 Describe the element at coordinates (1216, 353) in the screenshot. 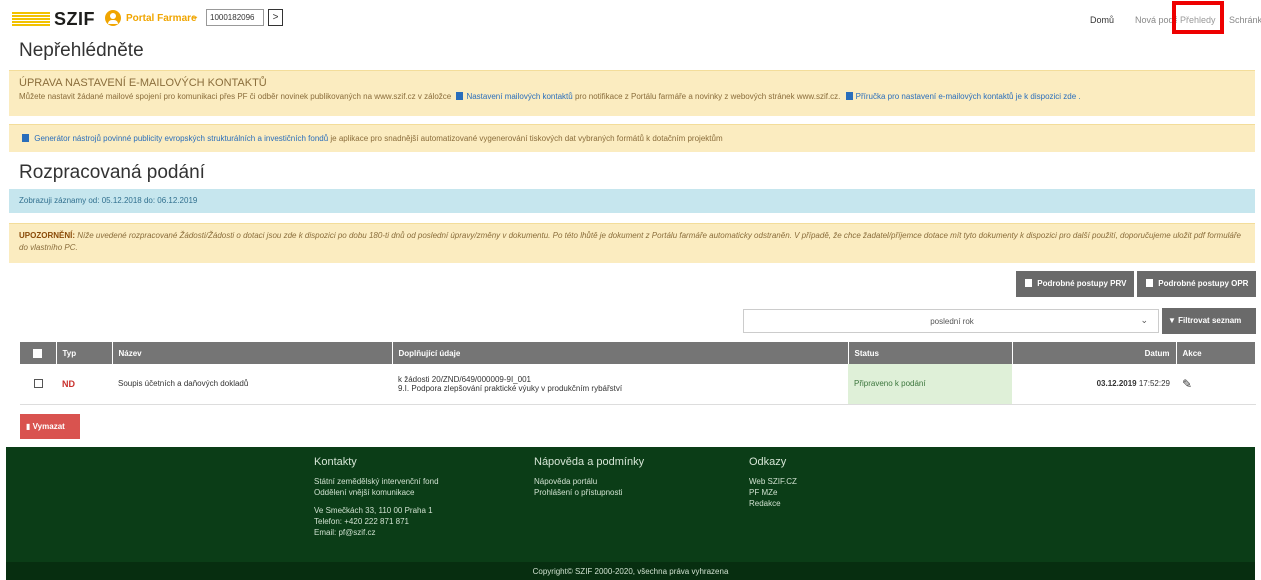

I see `col-action: Akce` at that location.